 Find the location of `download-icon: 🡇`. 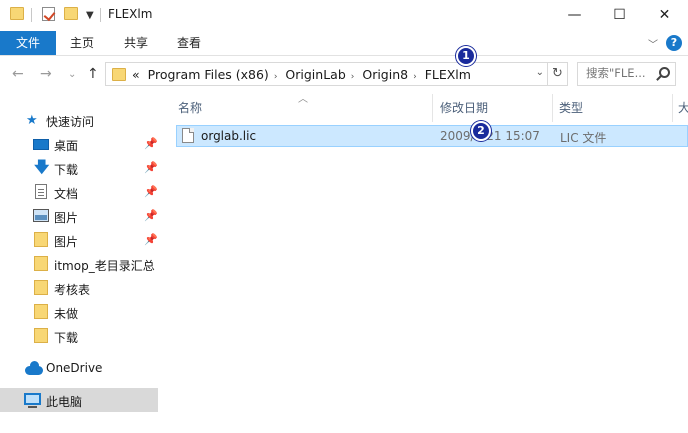

download-icon: 🡇 is located at coordinates (42, 167).